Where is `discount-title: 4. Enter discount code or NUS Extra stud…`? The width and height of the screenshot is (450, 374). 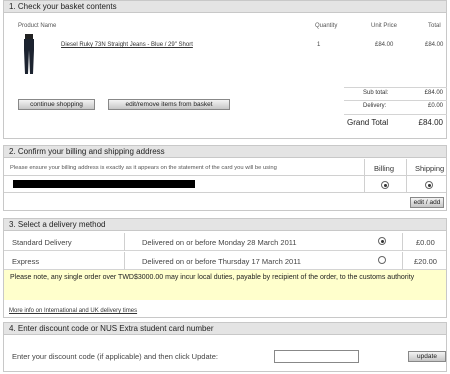
discount-title: 4. Enter discount code or NUS Extra stud… is located at coordinates (225, 329).